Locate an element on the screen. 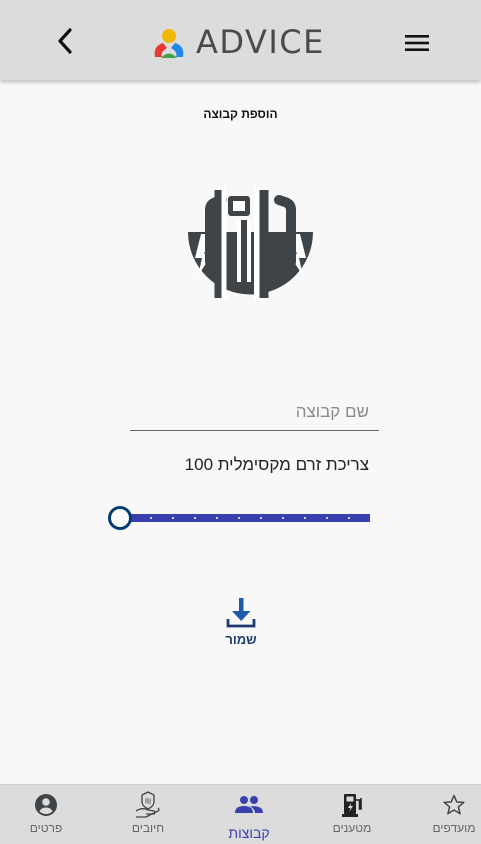  nav-groups: קבוצות is located at coordinates (249, 816).